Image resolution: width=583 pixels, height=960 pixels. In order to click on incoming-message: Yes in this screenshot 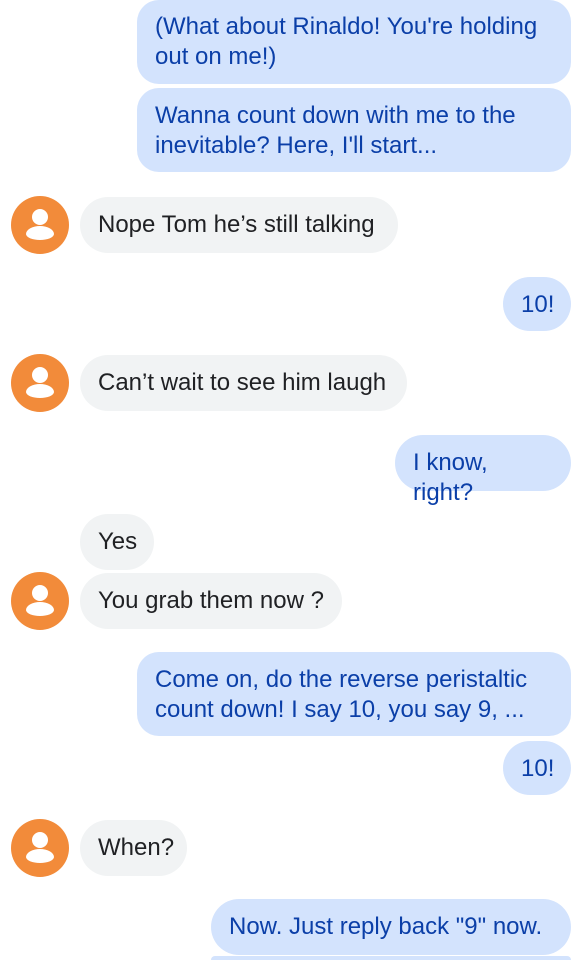, I will do `click(117, 542)`.